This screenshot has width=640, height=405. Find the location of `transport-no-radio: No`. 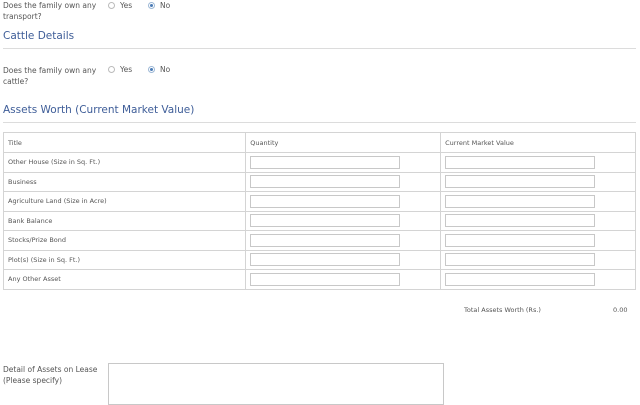

transport-no-radio: No is located at coordinates (159, 5).